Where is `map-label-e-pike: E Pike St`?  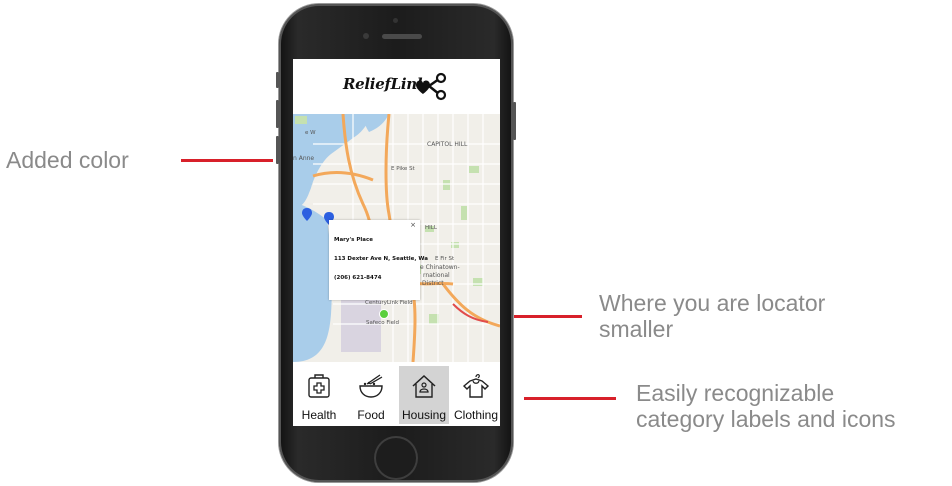 map-label-e-pike: E Pike St is located at coordinates (403, 169).